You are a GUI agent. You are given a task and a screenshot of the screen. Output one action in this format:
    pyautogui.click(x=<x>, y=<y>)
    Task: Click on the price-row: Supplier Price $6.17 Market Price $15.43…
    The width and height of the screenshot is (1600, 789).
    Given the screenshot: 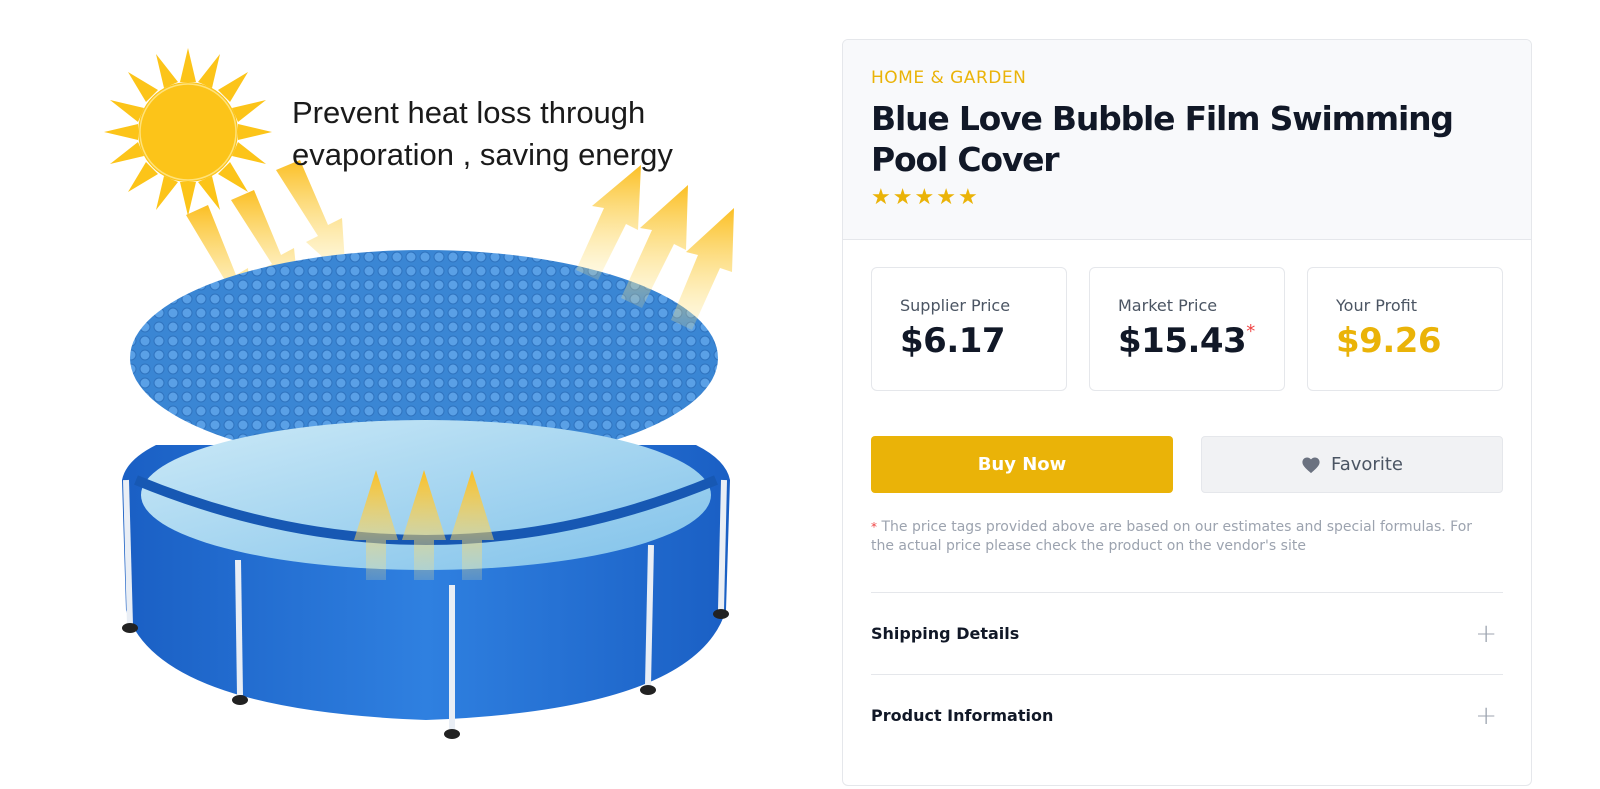 What is the action you would take?
    pyautogui.click(x=1187, y=329)
    